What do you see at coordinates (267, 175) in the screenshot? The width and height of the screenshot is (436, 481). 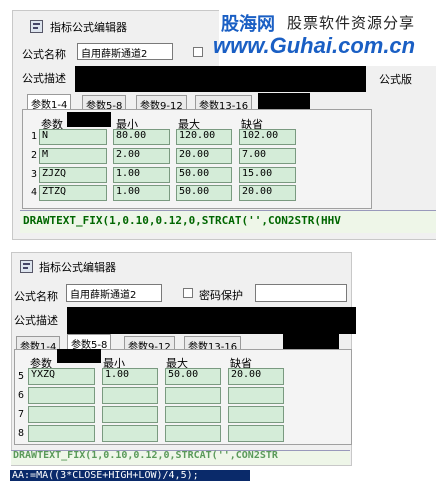 I see `param-default-input: 15.00` at bounding box center [267, 175].